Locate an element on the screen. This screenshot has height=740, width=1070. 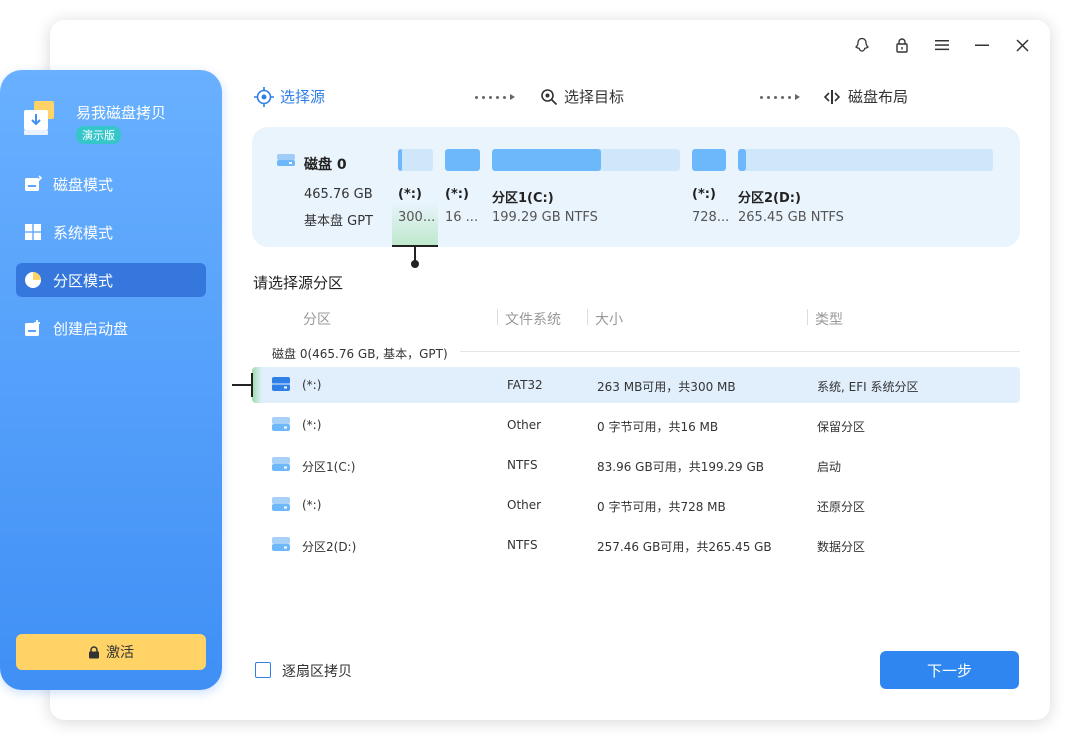
activate-button: 激活 is located at coordinates (111, 652).